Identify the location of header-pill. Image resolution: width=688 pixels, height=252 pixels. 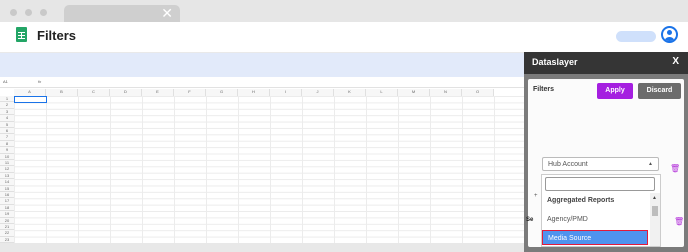
(636, 36).